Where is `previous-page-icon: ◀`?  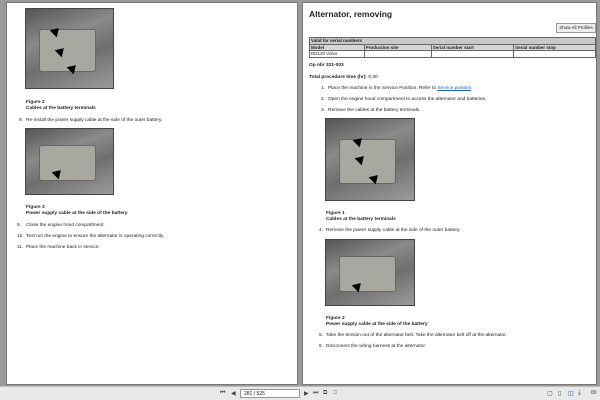 previous-page-icon: ◀ is located at coordinates (233, 393).